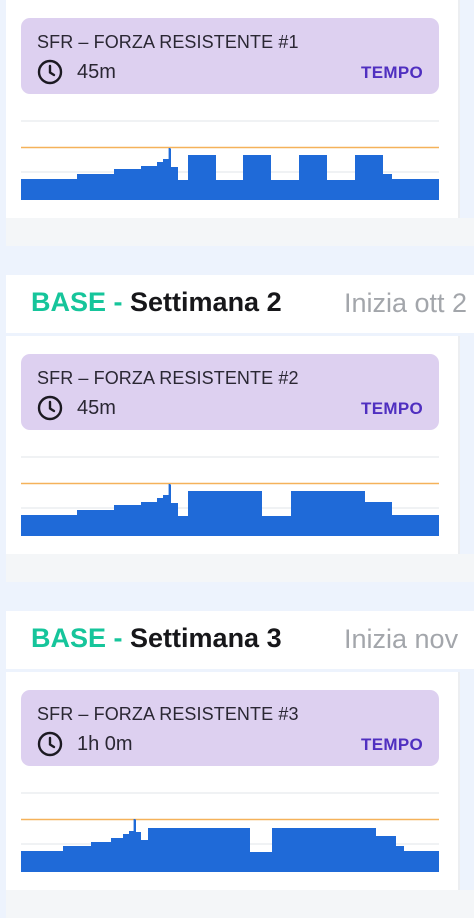  What do you see at coordinates (168, 378) in the screenshot?
I see `workout-title: SFR – FORZA RESISTENTE #2` at bounding box center [168, 378].